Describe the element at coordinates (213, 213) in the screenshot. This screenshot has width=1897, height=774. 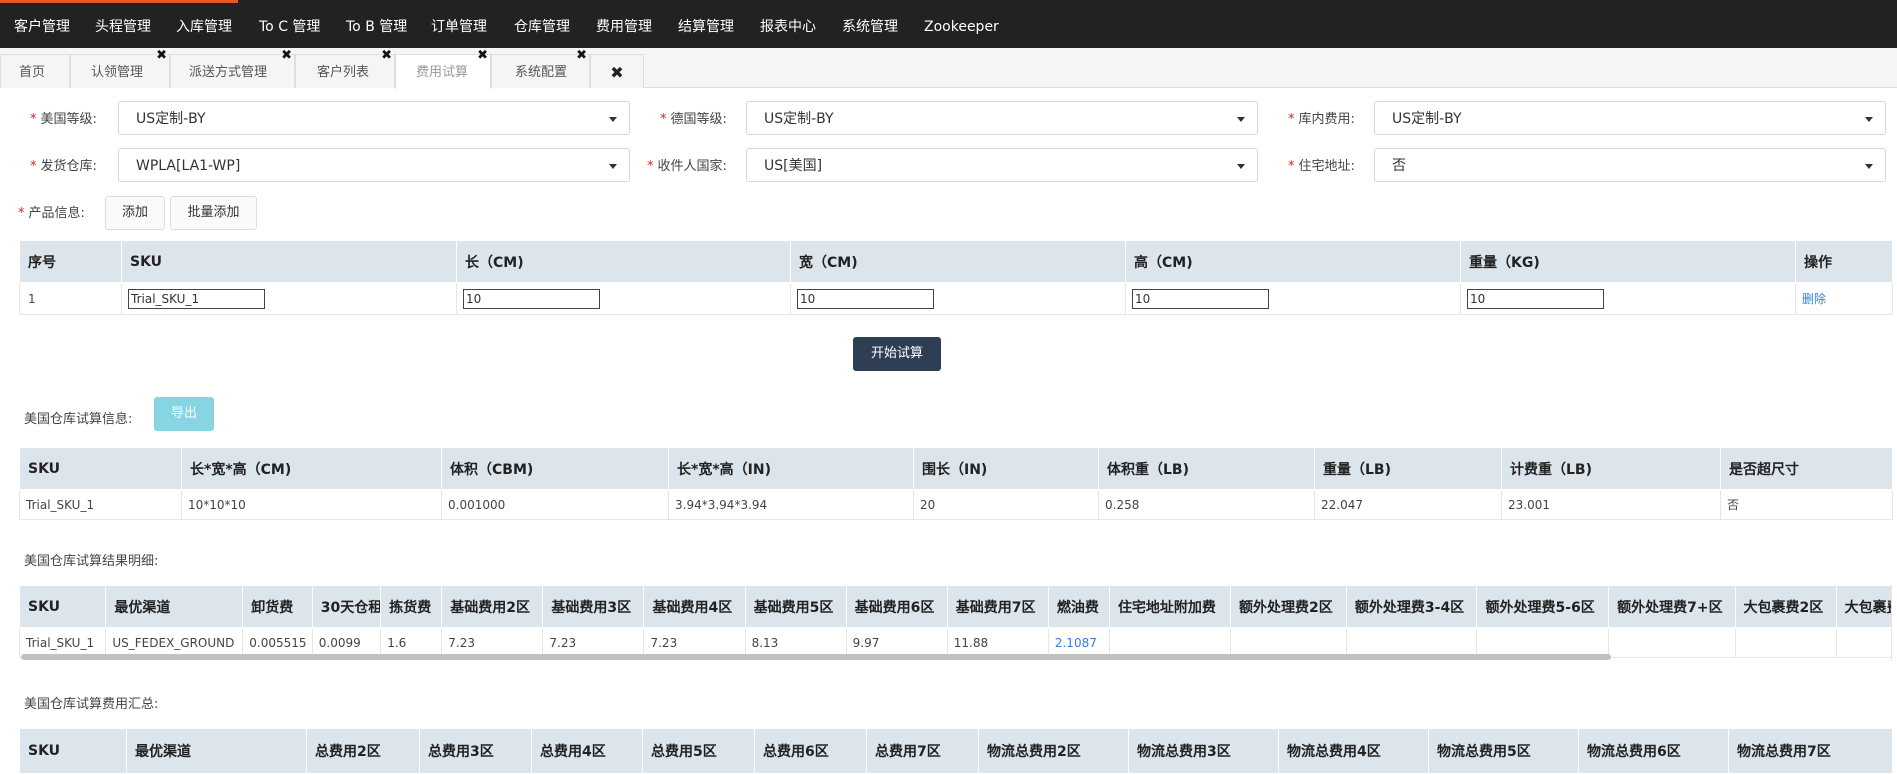
I see `batch-add-button: 批量添加` at that location.